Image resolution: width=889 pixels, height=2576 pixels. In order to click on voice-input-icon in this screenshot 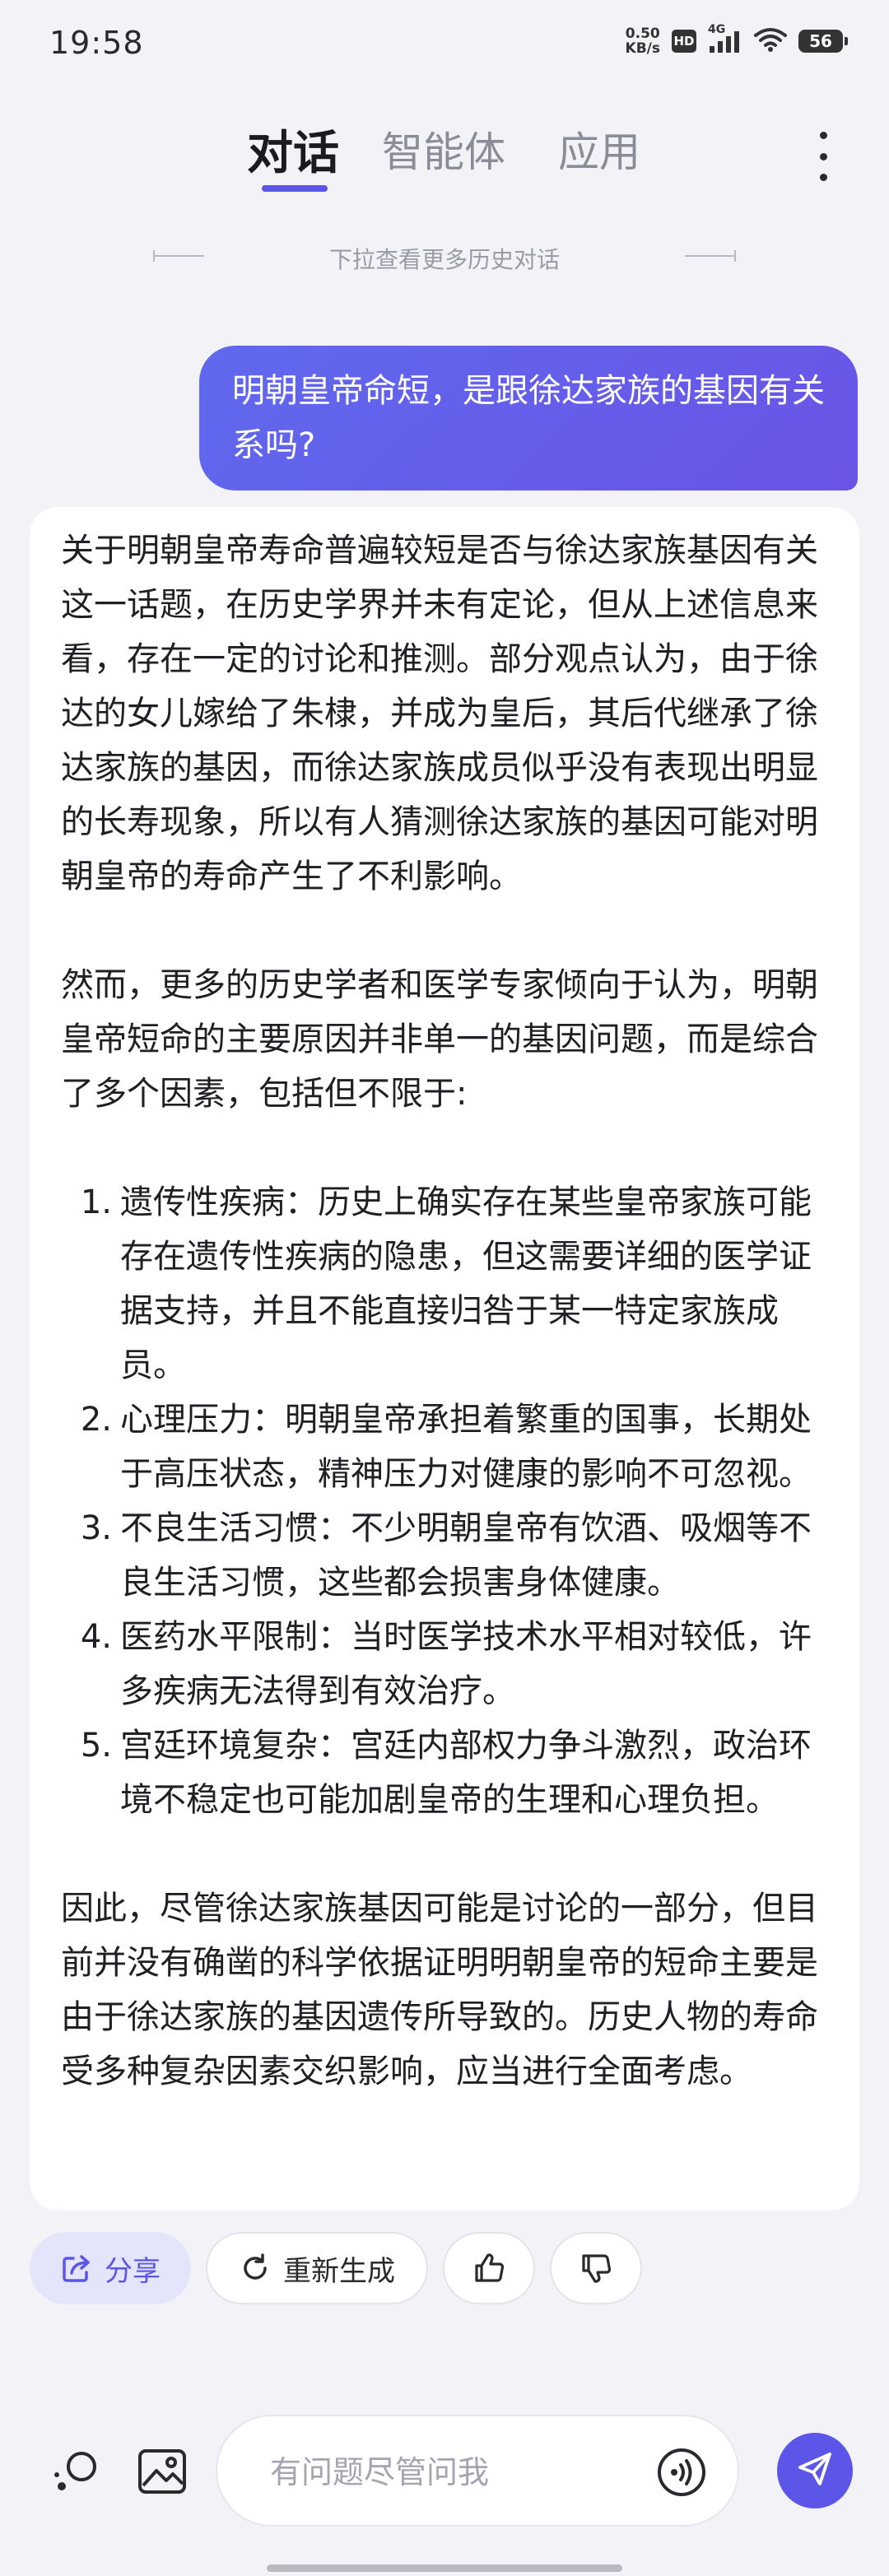, I will do `click(682, 2472)`.